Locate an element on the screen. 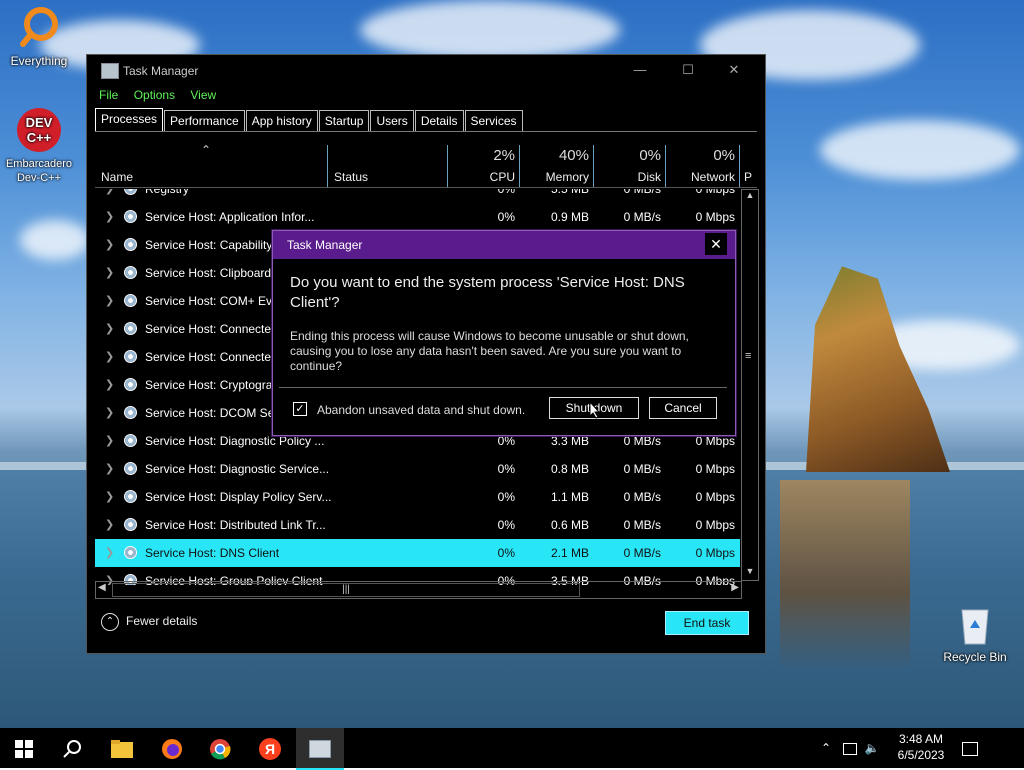 This screenshot has height=770, width=1024. column-cpu: 2% CPU is located at coordinates (483, 166).